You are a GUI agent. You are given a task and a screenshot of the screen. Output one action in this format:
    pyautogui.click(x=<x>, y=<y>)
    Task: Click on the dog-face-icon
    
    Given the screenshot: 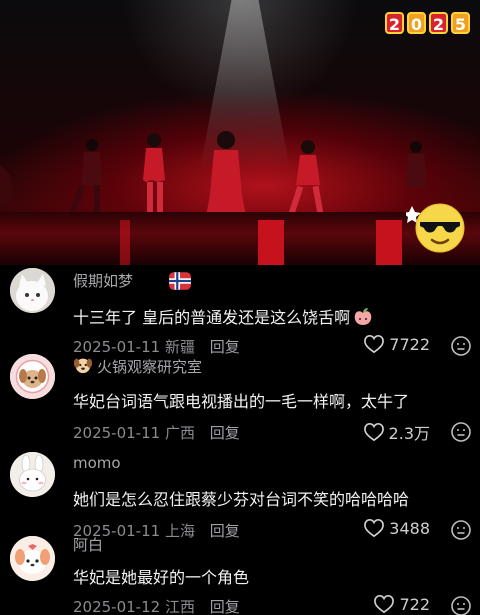 What is the action you would take?
    pyautogui.click(x=83, y=366)
    